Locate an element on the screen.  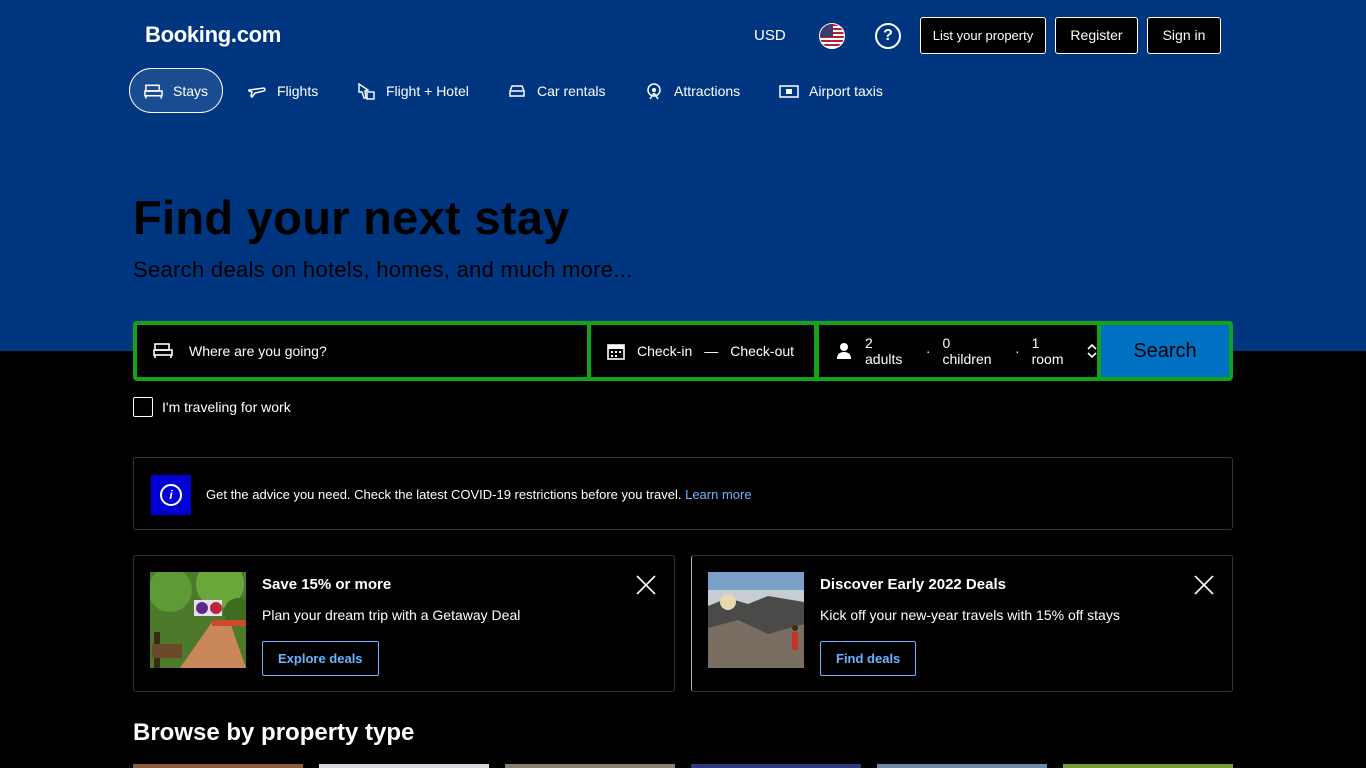
page-title: Find your next stay is located at coordinates (351, 217).